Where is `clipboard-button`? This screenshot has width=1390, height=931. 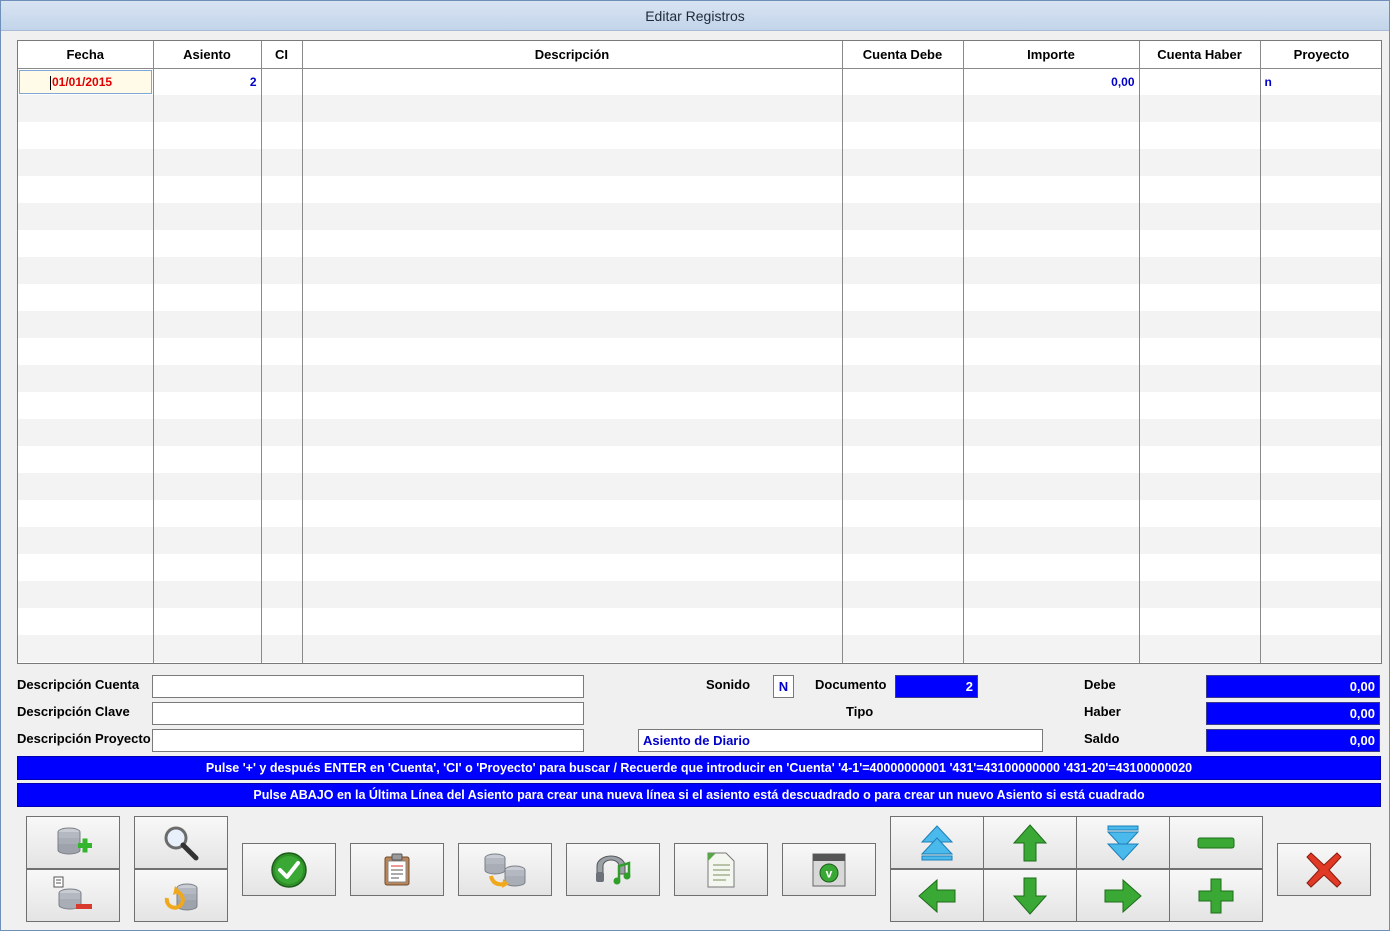 clipboard-button is located at coordinates (397, 869).